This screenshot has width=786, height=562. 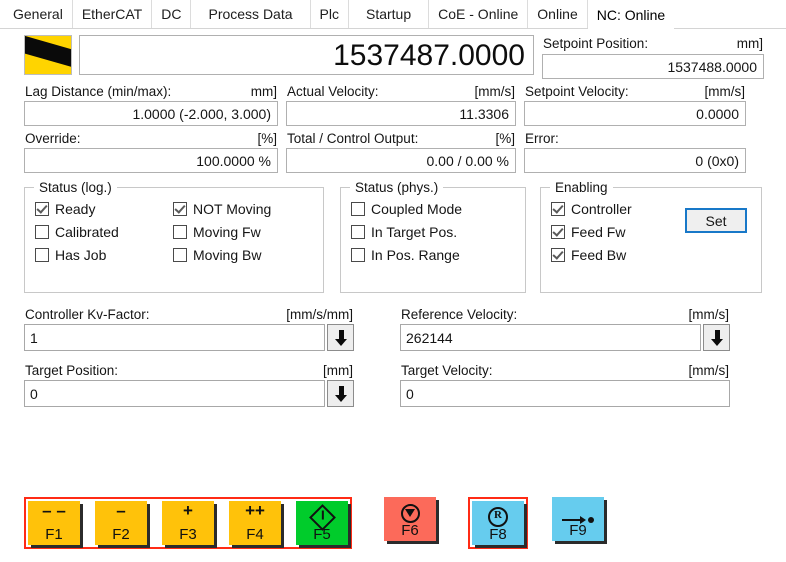 I want to click on reference-velocity-block: Reference Velocity: [mm/s] 262144, so click(x=565, y=328).